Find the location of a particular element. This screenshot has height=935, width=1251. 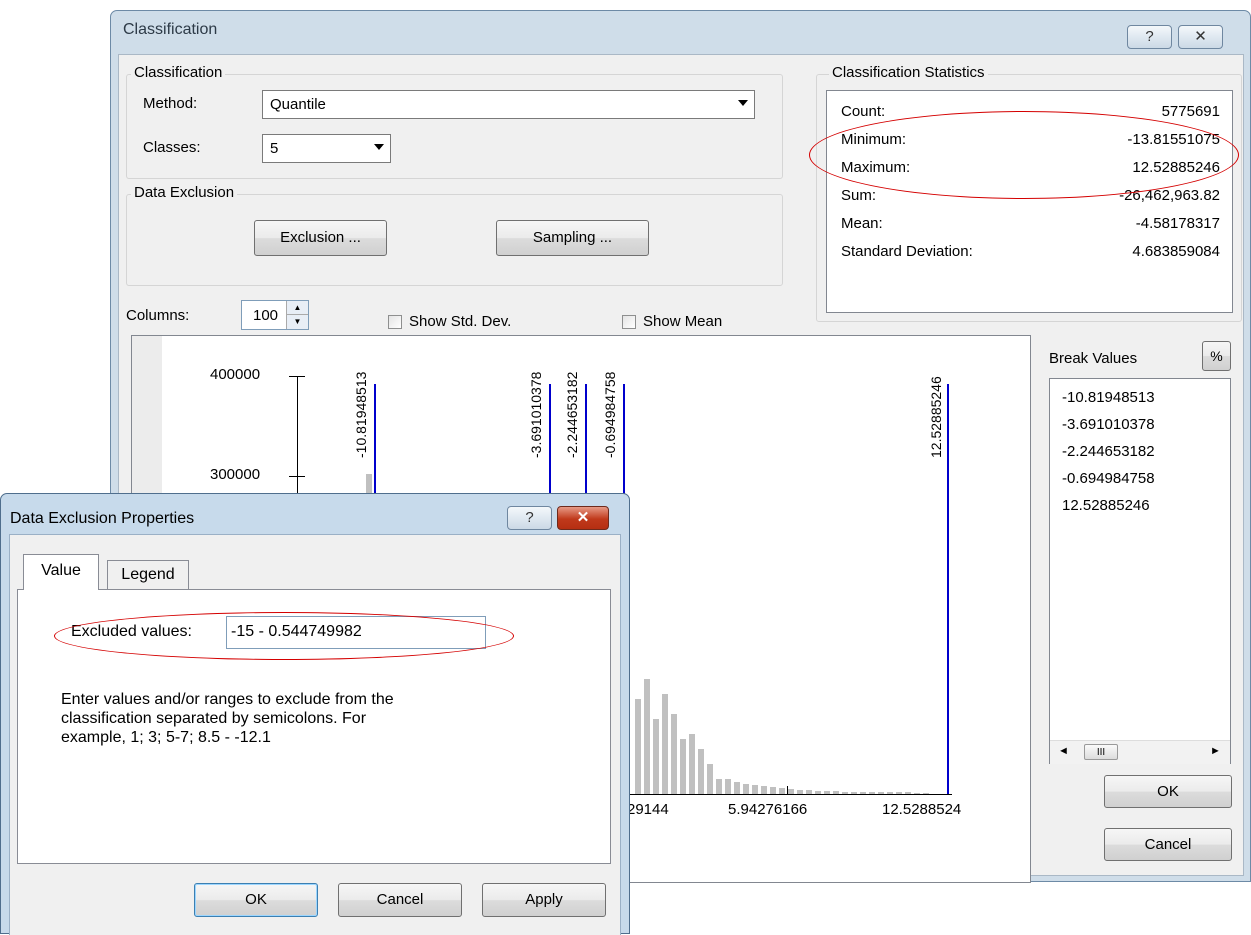

tab-value: Value is located at coordinates (61, 572).